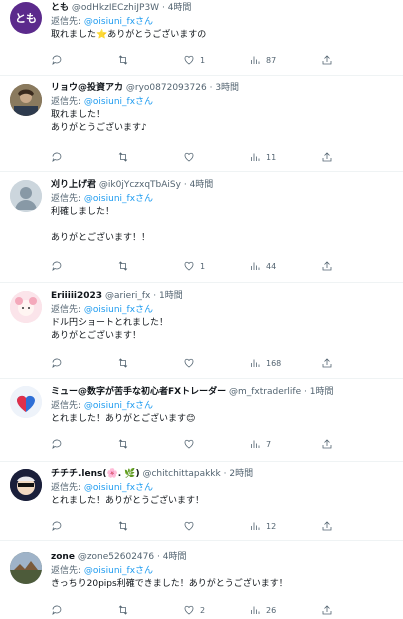 Image resolution: width=403 pixels, height=619 pixels. I want to click on user-handle: @zone52602476, so click(116, 557).